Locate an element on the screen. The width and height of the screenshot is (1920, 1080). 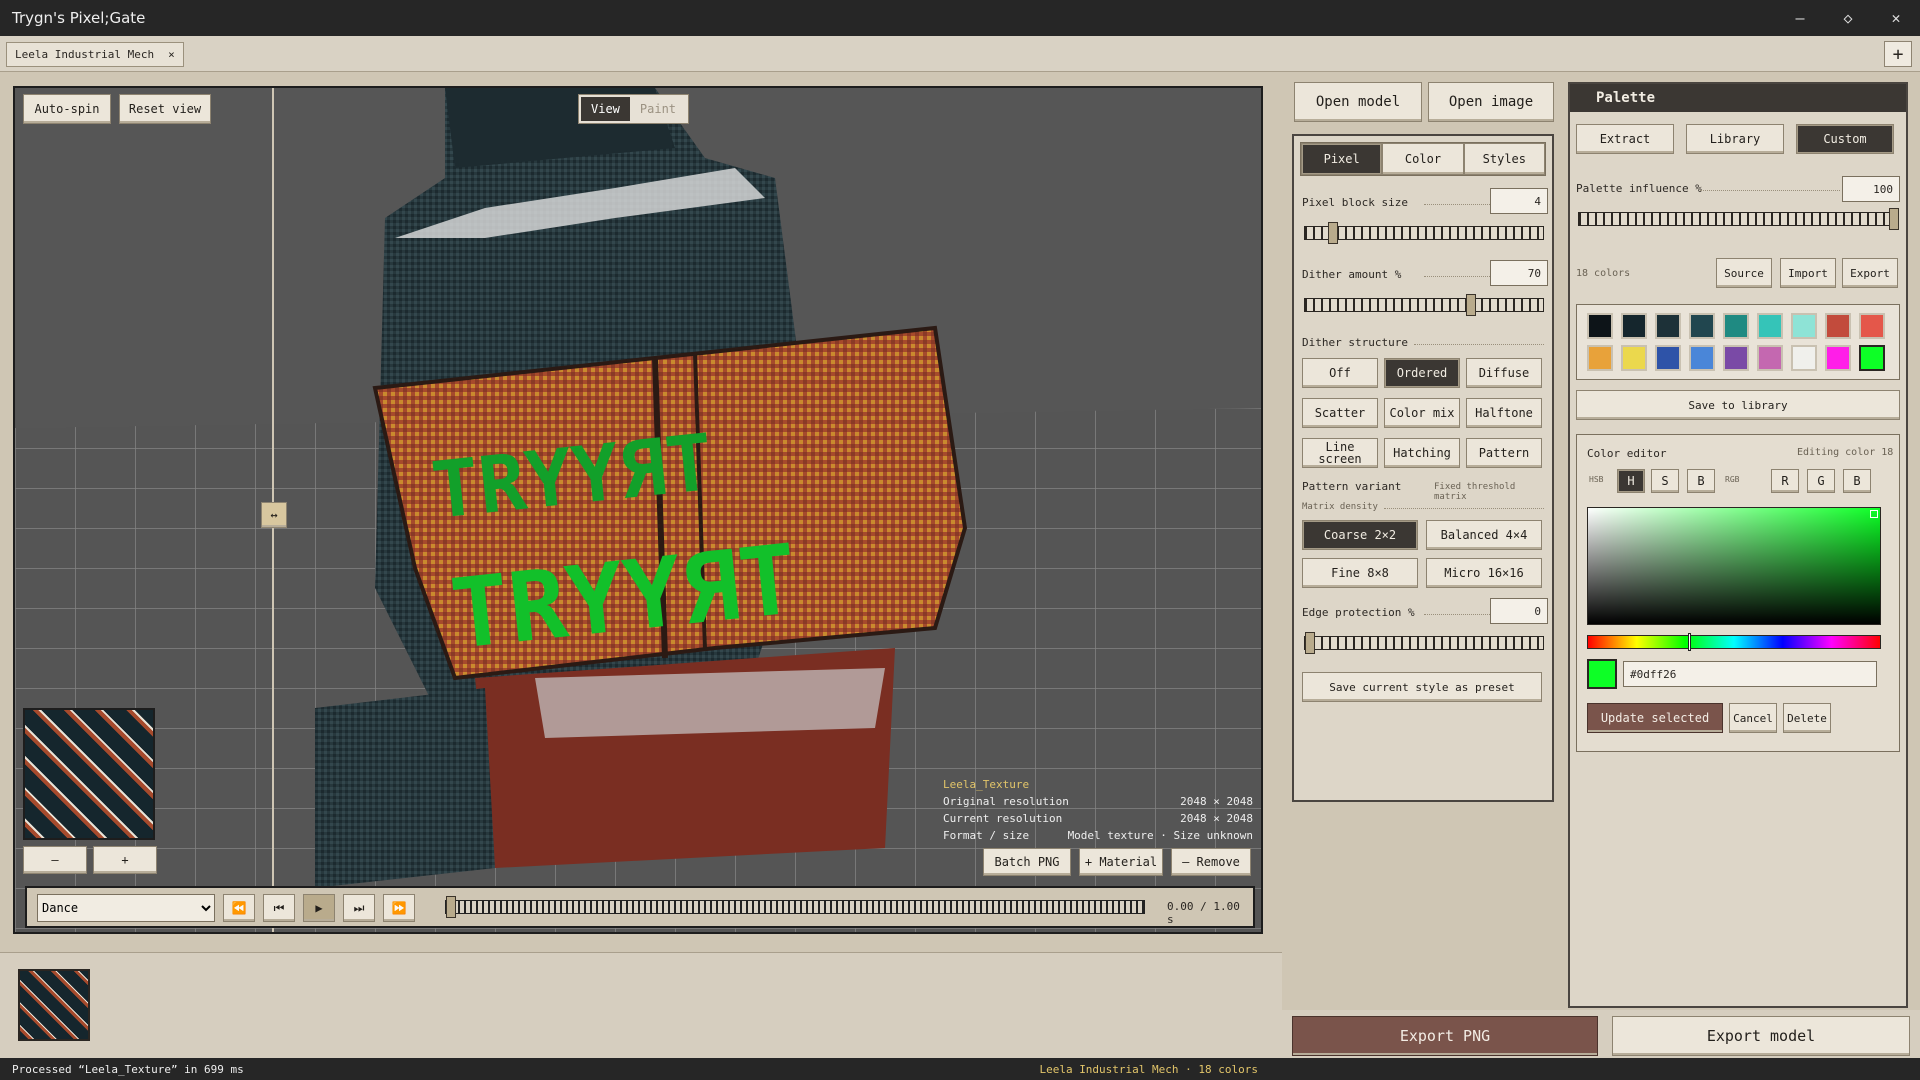
save-library-button: Save to library is located at coordinates (1738, 405).